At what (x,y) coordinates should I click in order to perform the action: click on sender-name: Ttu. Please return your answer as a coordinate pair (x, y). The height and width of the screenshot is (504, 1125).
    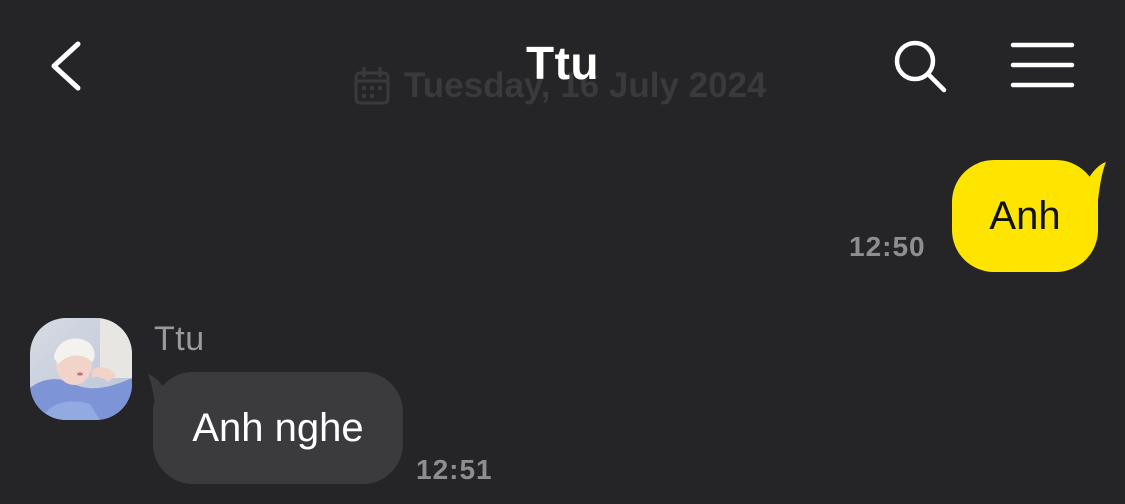
    Looking at the image, I should click on (179, 339).